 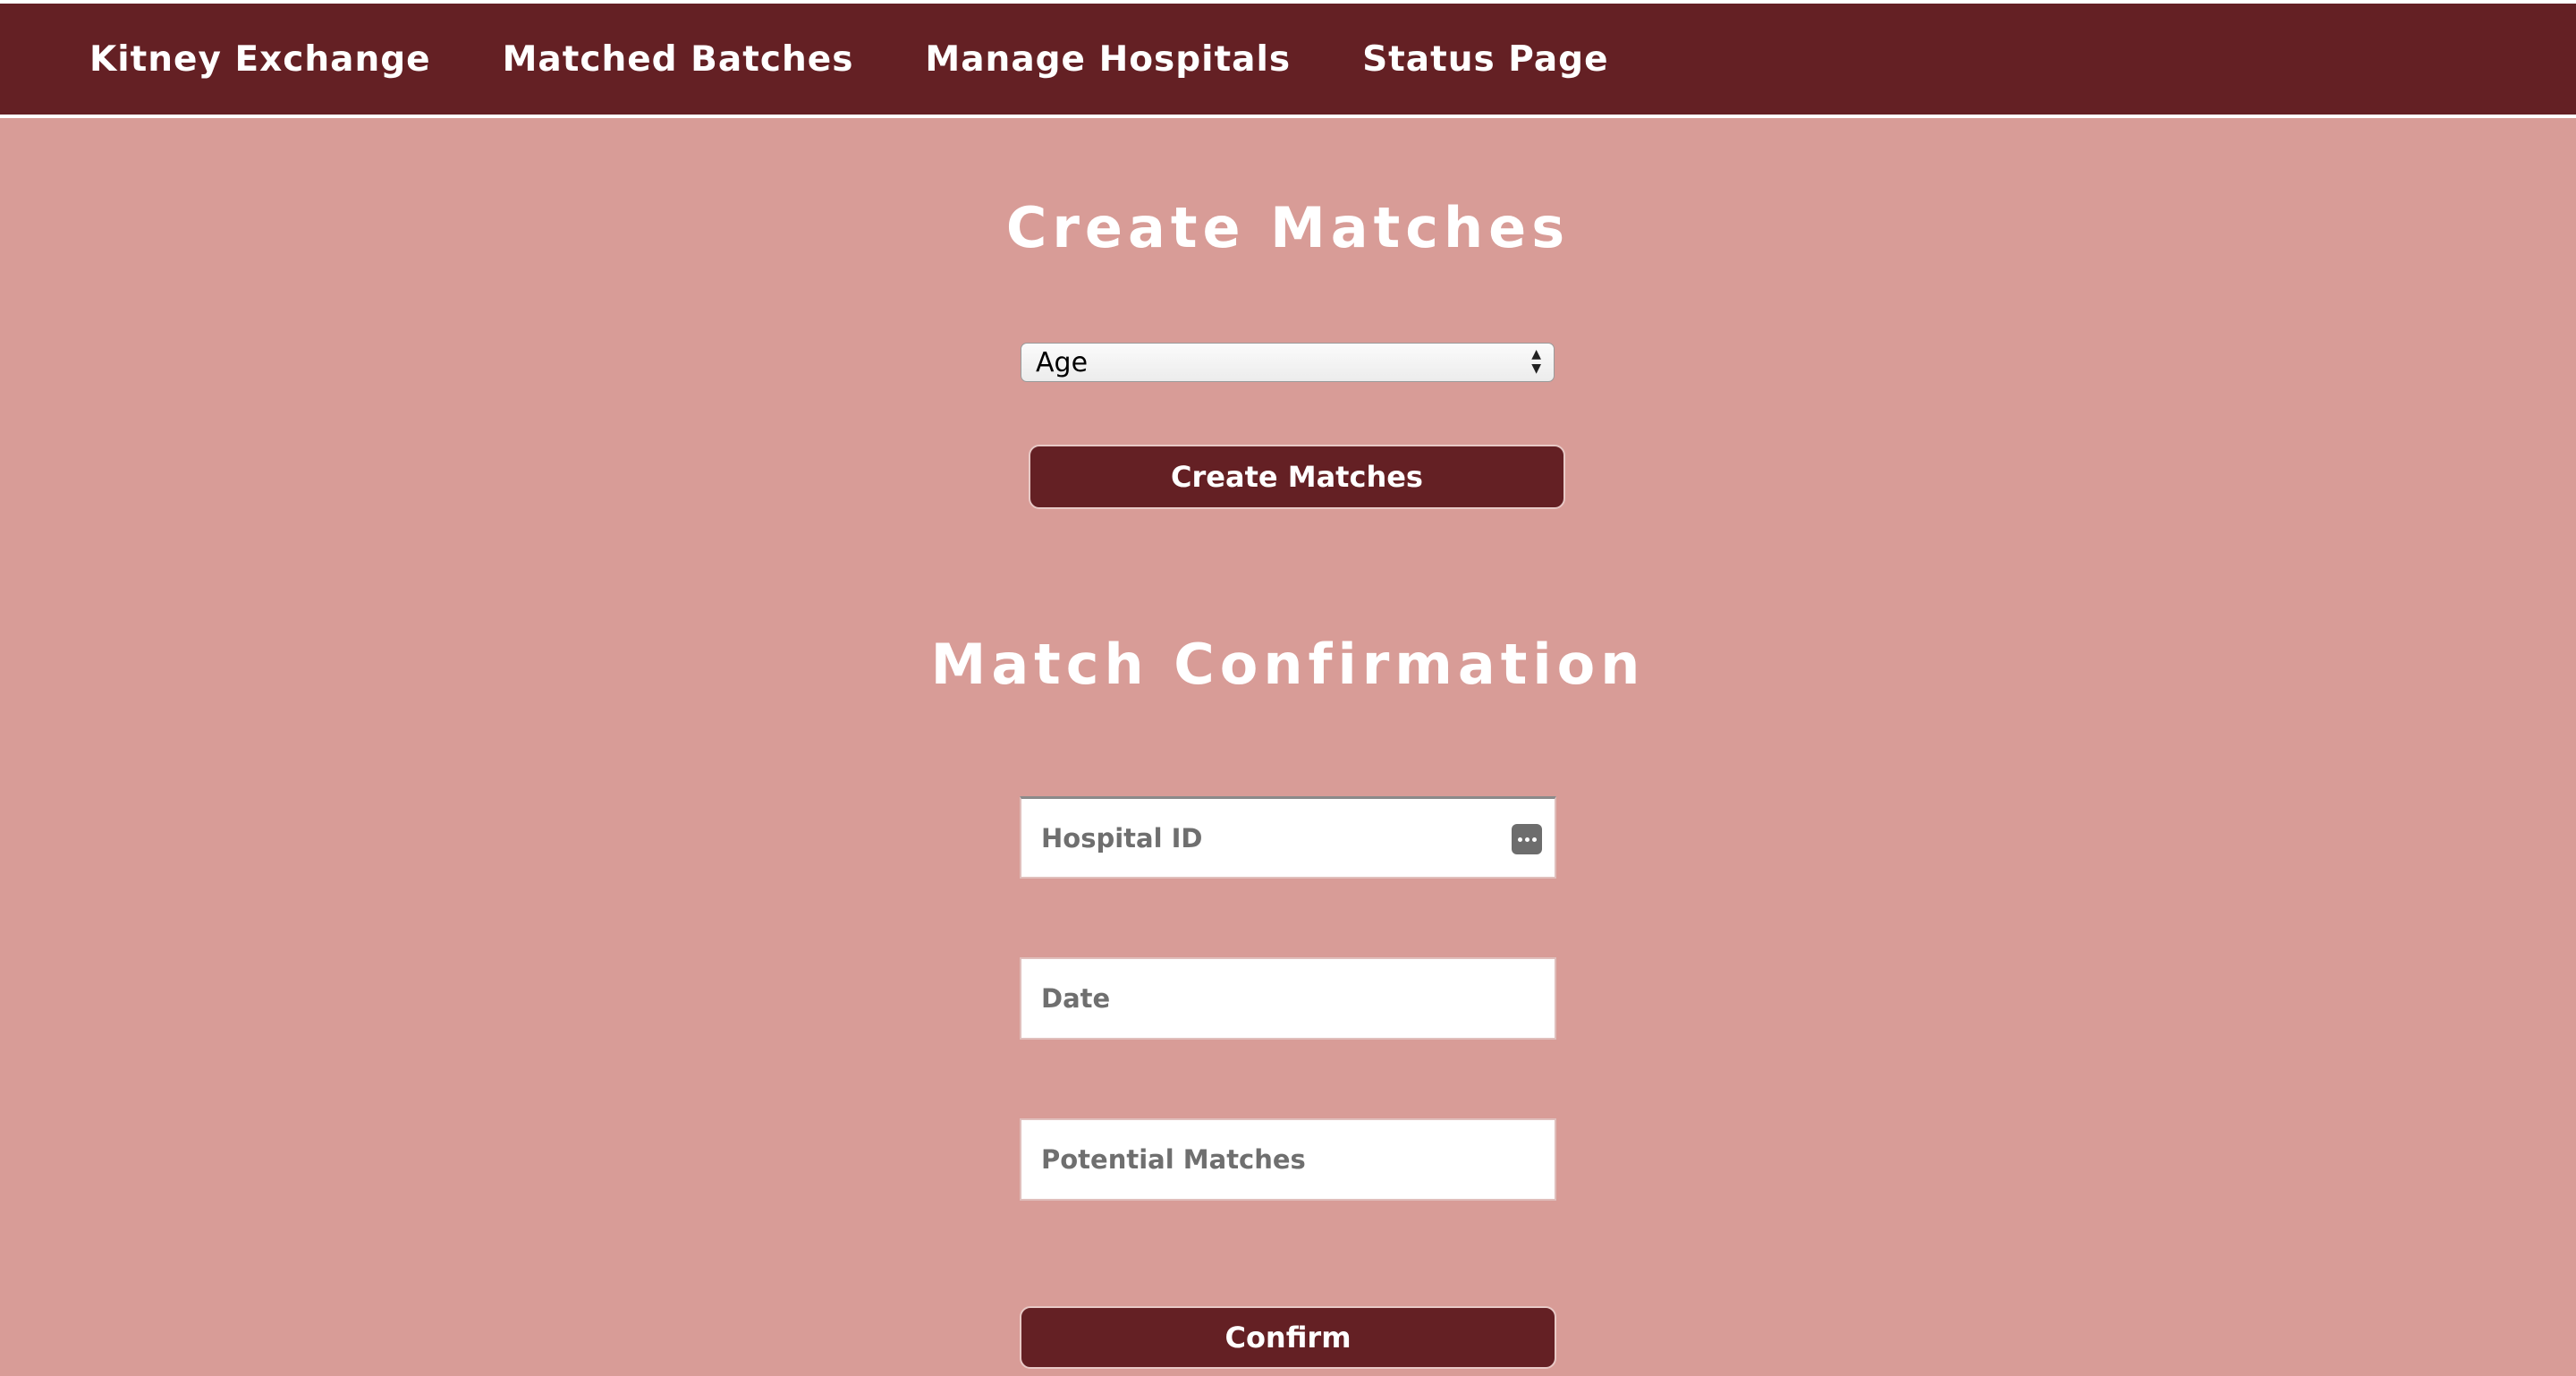 I want to click on confirm-button: Confirm, so click(x=1288, y=1338).